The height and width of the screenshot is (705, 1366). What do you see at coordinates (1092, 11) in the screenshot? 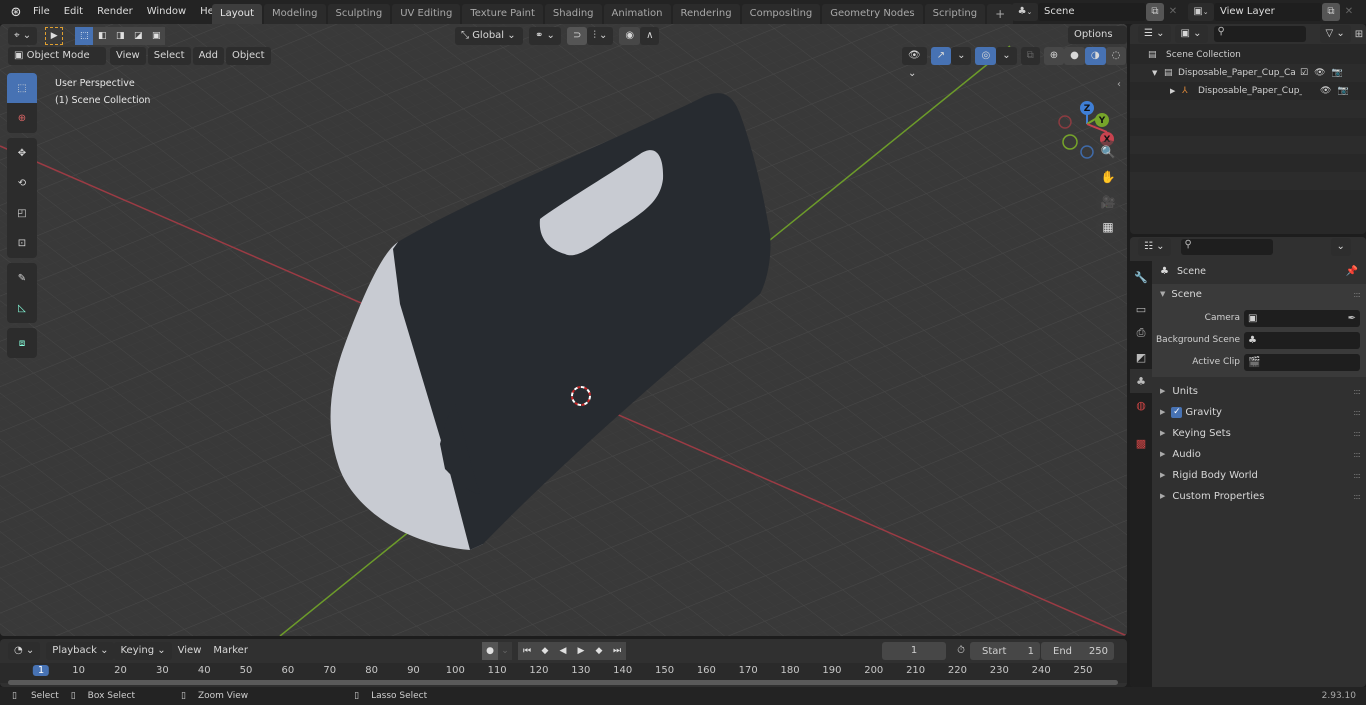
I see `scene-name-field: Scene` at bounding box center [1092, 11].